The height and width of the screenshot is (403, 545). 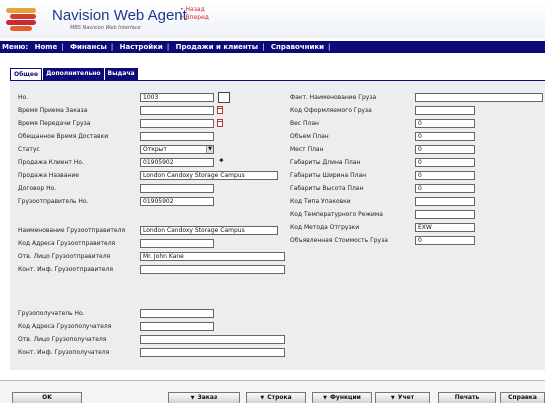 What do you see at coordinates (15, 47) in the screenshot?
I see `menu-label: Меню:` at bounding box center [15, 47].